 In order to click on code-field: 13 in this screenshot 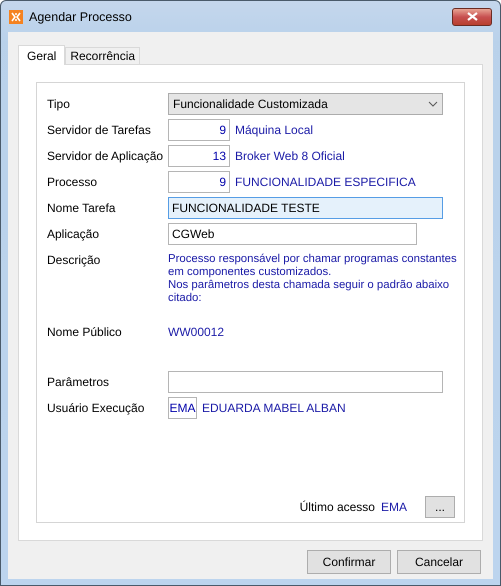, I will do `click(199, 156)`.